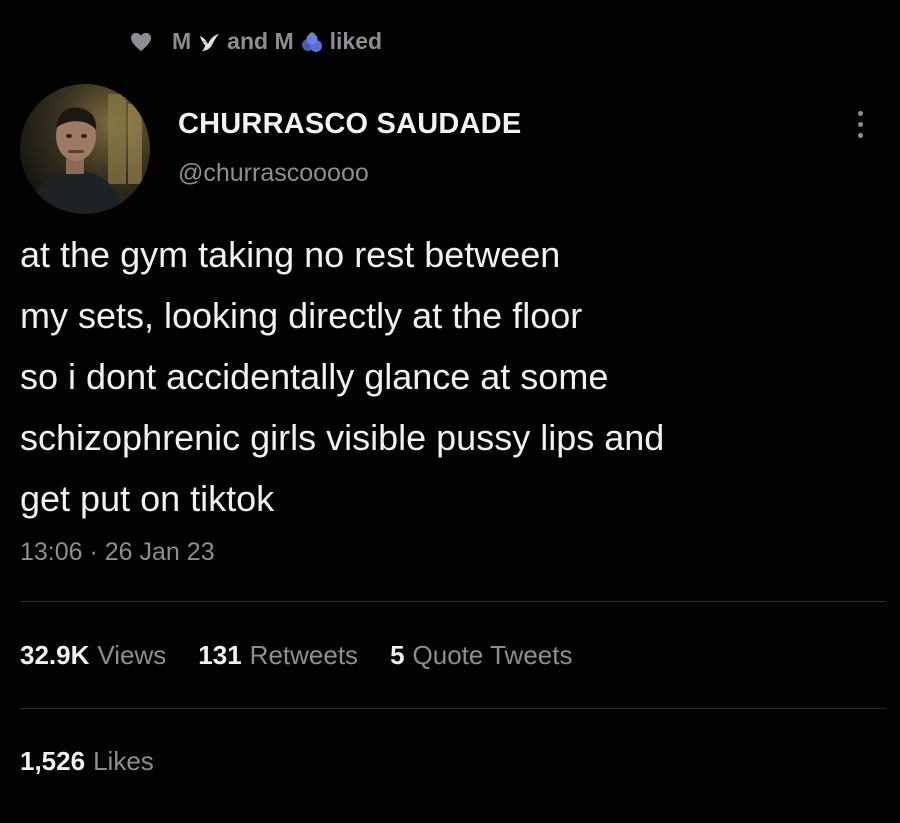 The height and width of the screenshot is (823, 900). I want to click on retweets-stat: 131 Retweets, so click(278, 655).